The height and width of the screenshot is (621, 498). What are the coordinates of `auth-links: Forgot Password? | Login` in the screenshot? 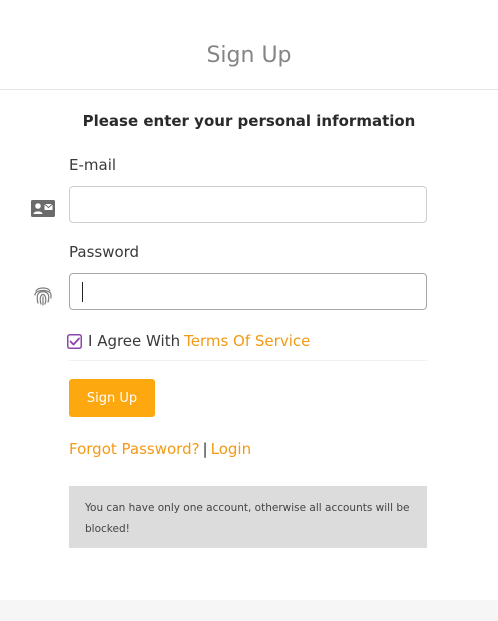 It's located at (160, 449).